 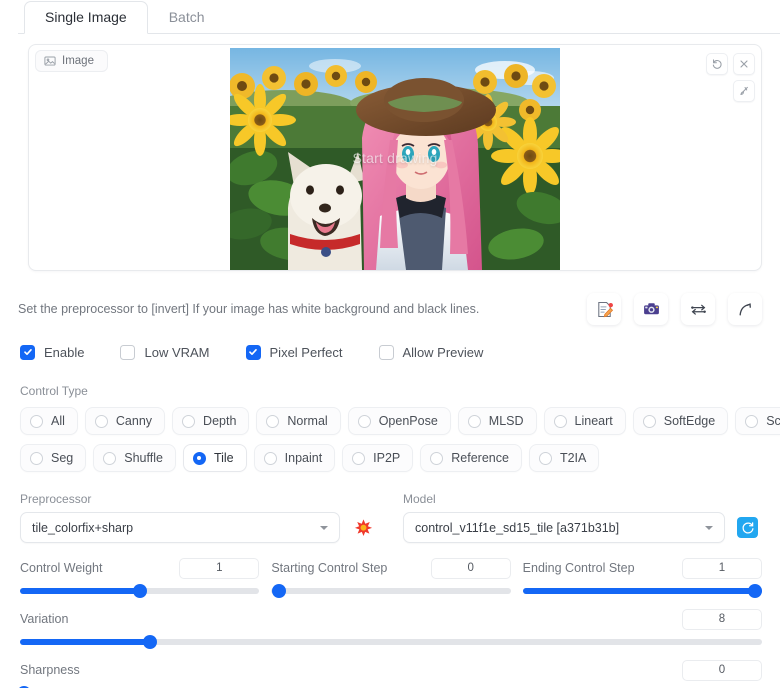 I want to click on slider-ending-control-step: Ending Control Step 1, so click(x=642, y=577).